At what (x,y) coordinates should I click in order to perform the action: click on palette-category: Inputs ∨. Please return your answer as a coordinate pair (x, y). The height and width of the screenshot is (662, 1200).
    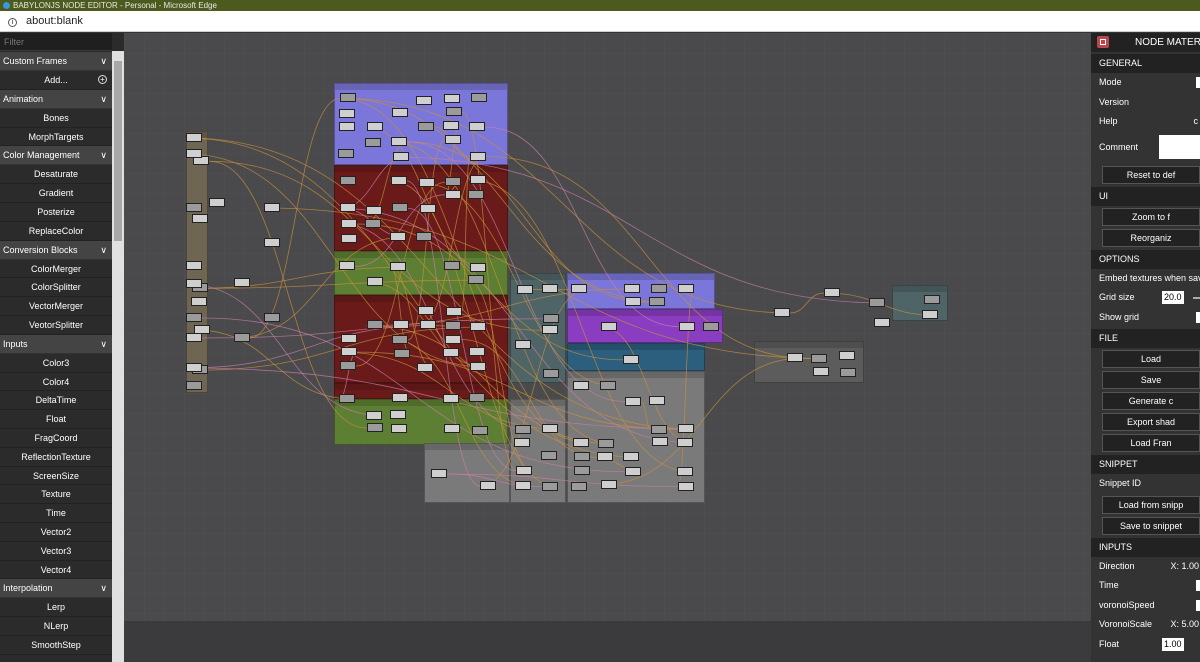
    Looking at the image, I should click on (56, 344).